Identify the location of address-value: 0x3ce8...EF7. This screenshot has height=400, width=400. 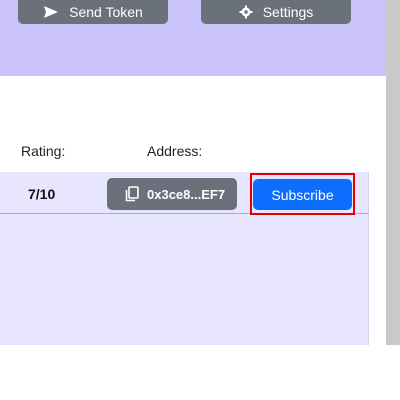
(186, 194).